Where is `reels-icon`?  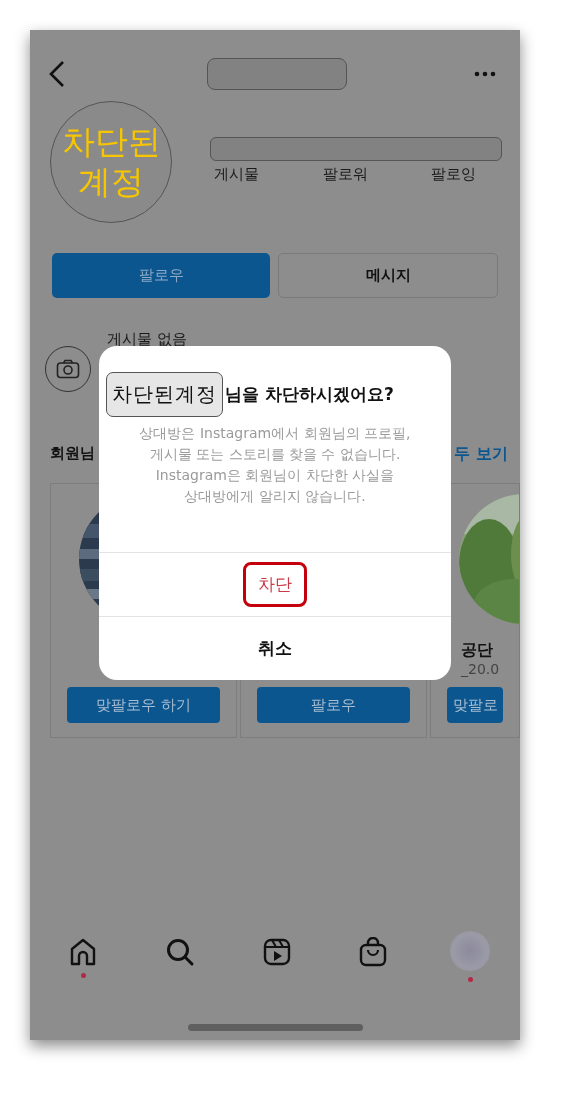 reels-icon is located at coordinates (276, 952).